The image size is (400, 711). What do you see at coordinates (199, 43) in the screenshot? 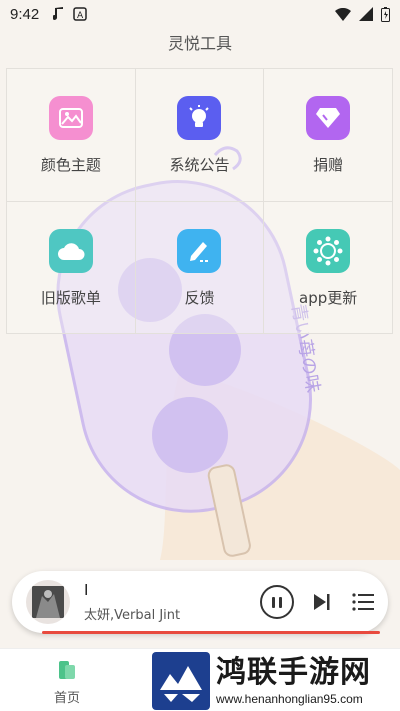
I see `page-title: 灵悦工具` at bounding box center [199, 43].